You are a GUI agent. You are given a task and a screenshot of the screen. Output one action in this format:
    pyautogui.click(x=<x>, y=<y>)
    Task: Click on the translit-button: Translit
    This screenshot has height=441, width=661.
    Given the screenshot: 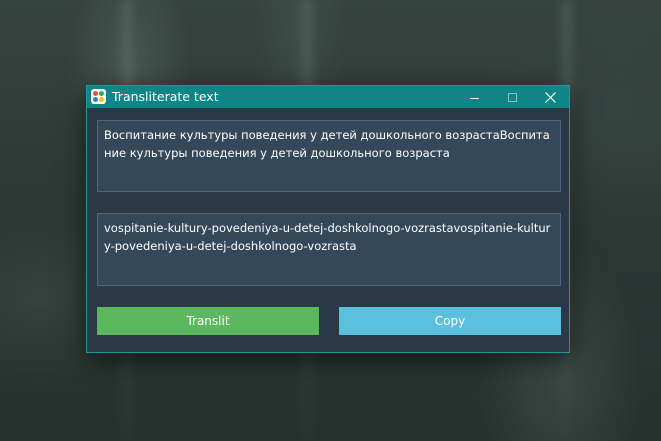 What is the action you would take?
    pyautogui.click(x=208, y=321)
    